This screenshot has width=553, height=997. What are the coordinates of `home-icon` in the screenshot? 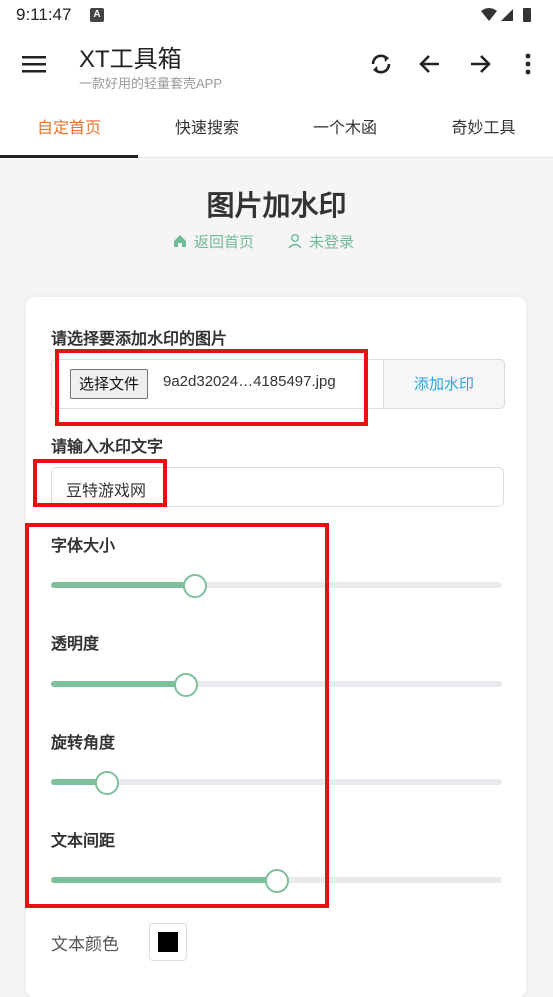 It's located at (180, 241).